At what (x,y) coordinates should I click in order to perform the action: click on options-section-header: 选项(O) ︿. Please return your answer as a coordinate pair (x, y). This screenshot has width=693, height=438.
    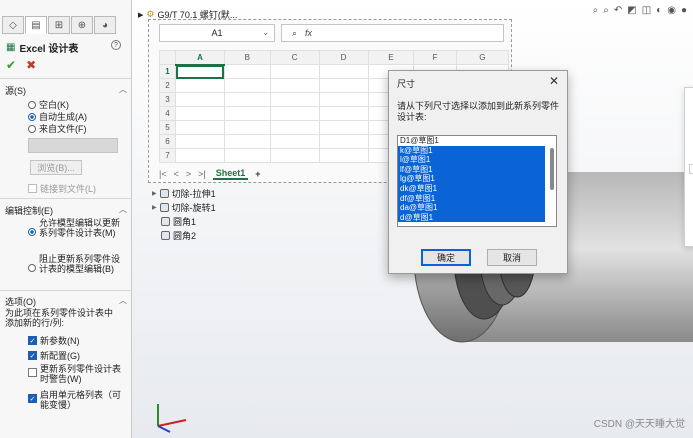
    Looking at the image, I should click on (66, 301).